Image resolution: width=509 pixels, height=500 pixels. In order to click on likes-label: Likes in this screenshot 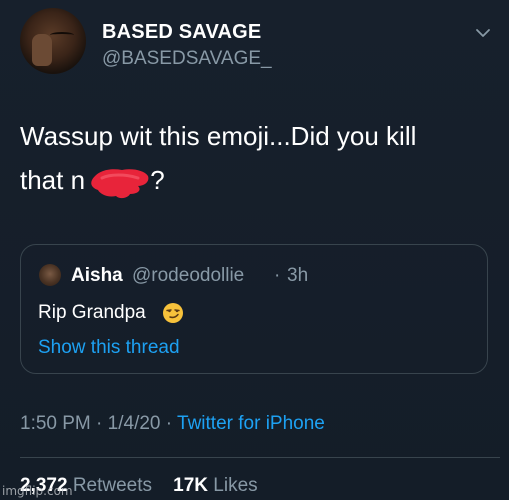, I will do `click(235, 485)`.